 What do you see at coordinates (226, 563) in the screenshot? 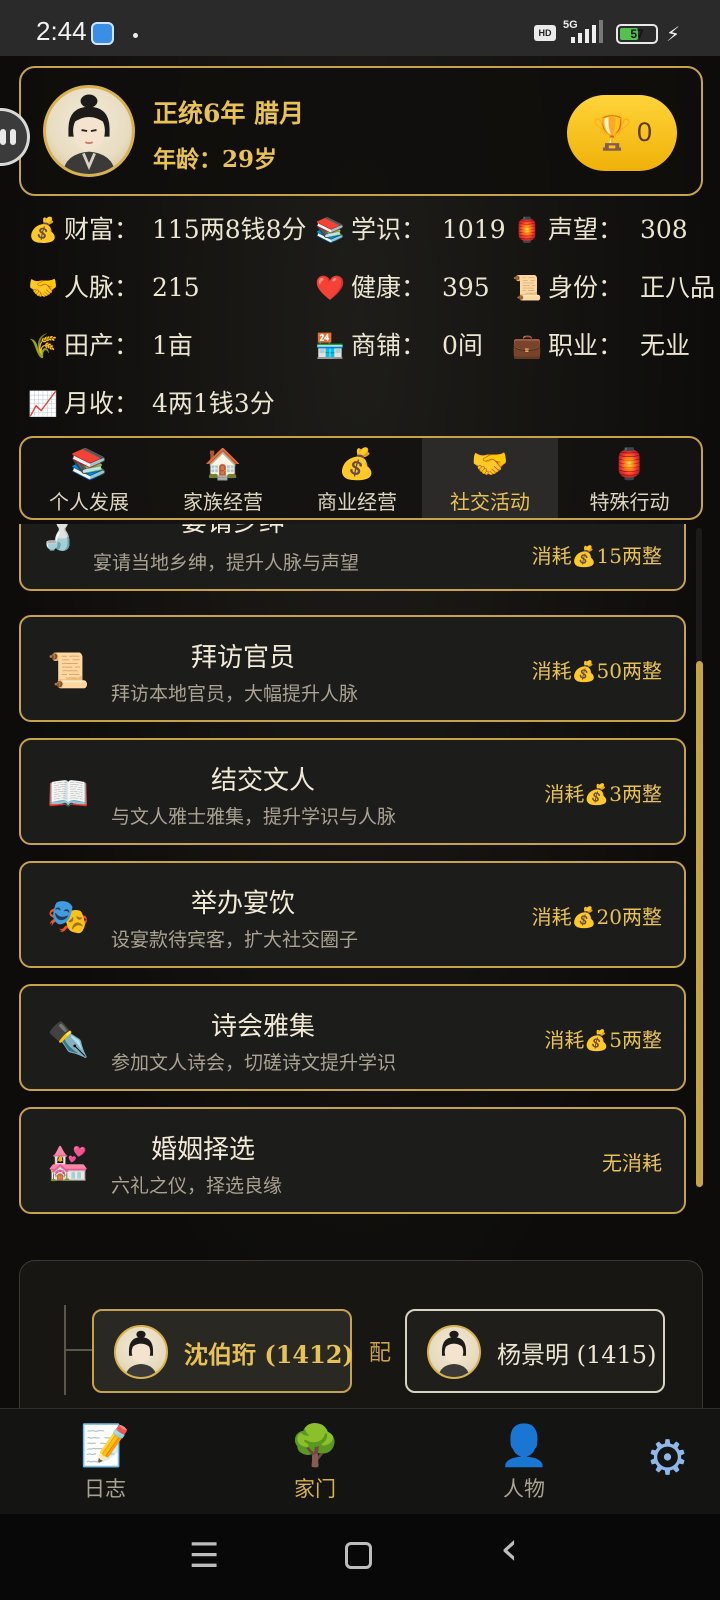
I see `activity-description: 宴请当地乡绅，提升人脉与声望` at bounding box center [226, 563].